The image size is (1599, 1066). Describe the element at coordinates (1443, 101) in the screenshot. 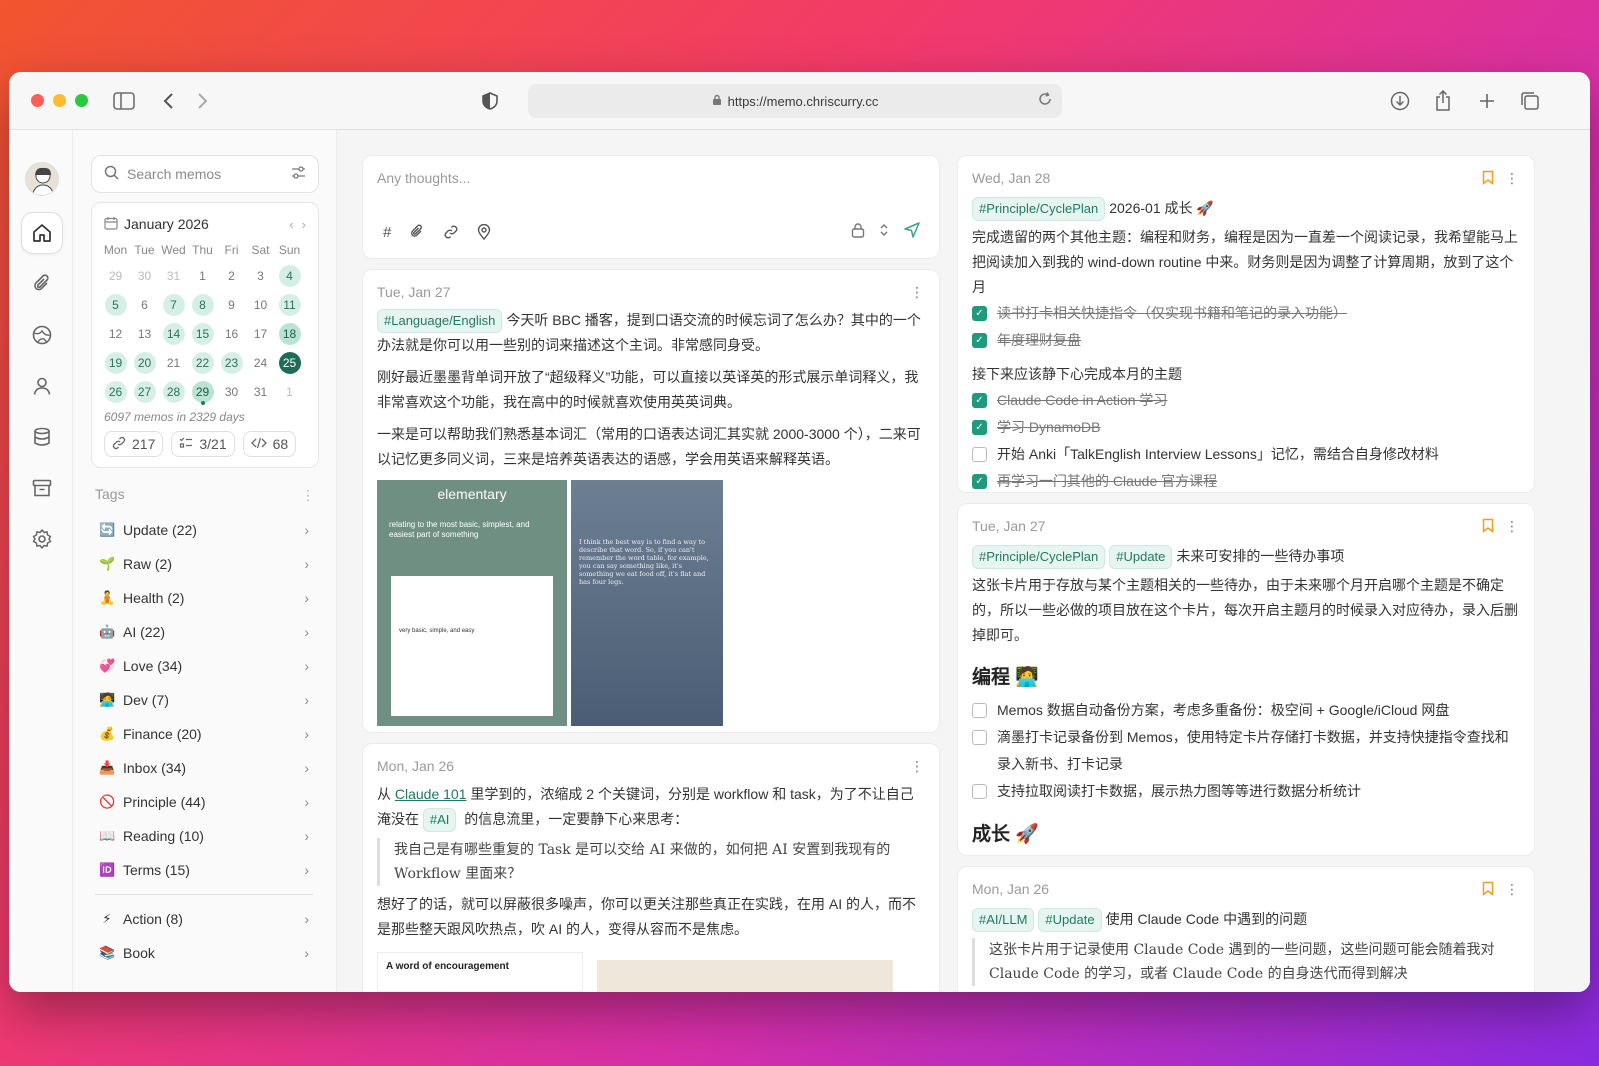

I see `share-icon` at that location.